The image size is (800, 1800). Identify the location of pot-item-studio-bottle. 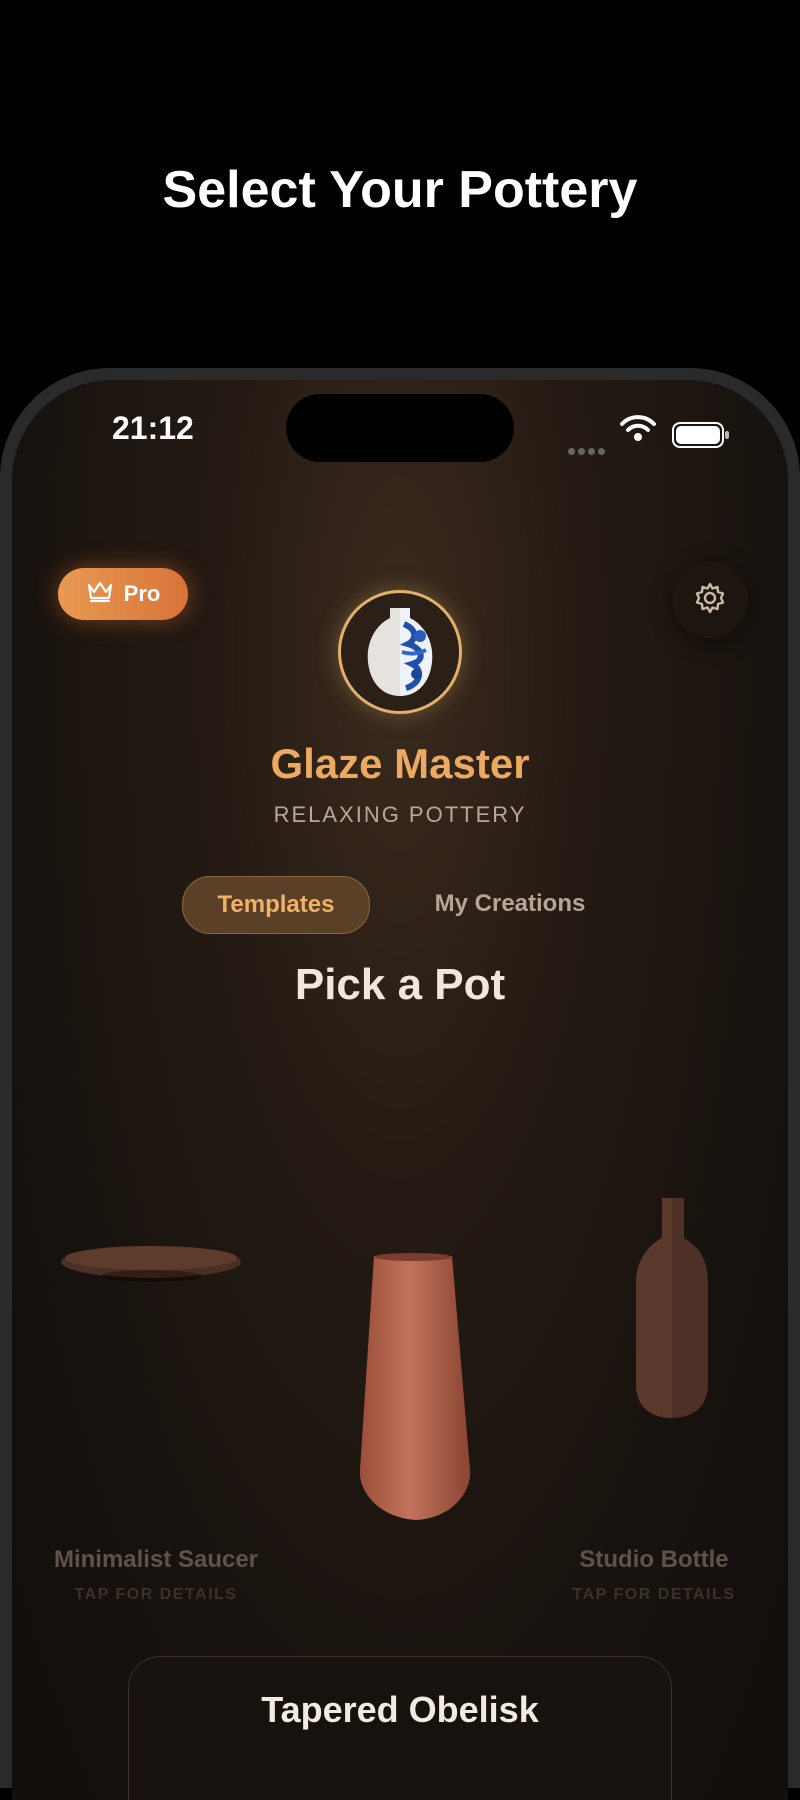
(672, 1311).